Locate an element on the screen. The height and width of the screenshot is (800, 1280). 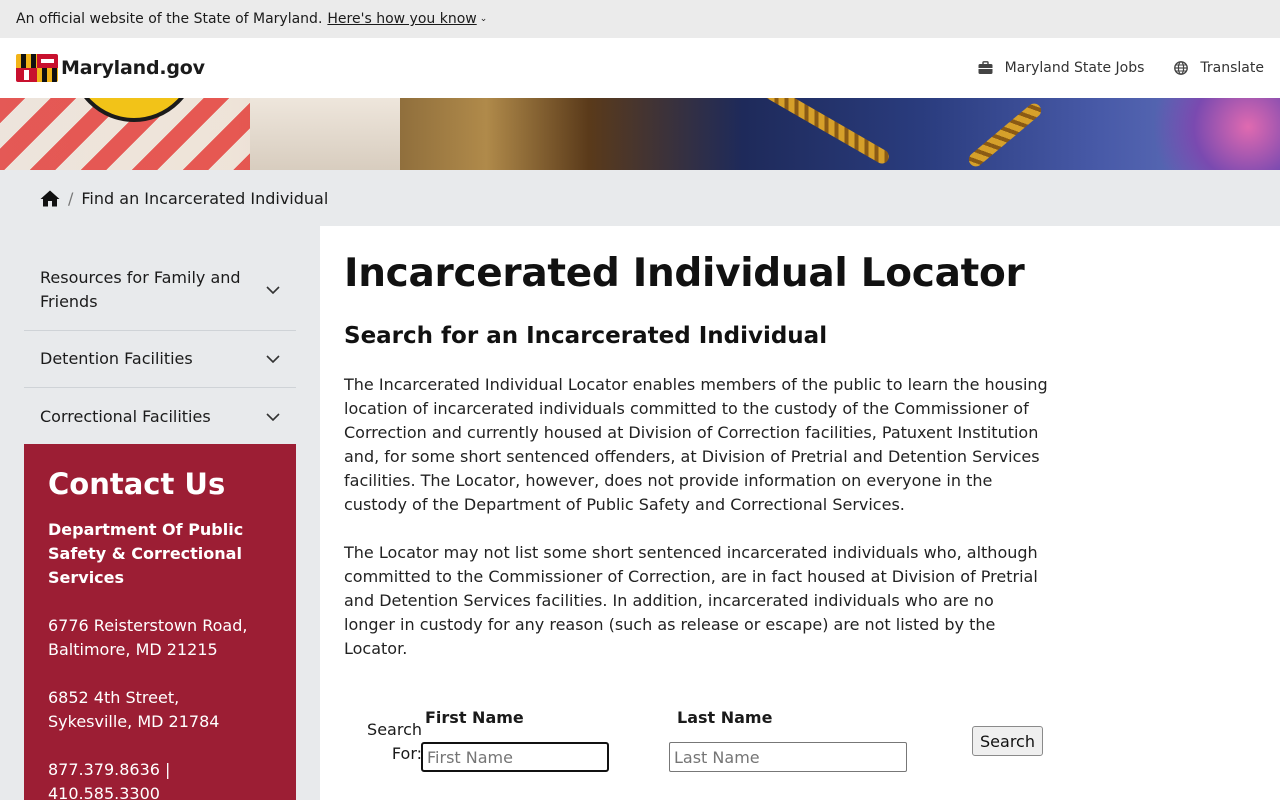
contact-address-2: 6852 4th Street, Sykesville, MD 21784 is located at coordinates (160, 710).